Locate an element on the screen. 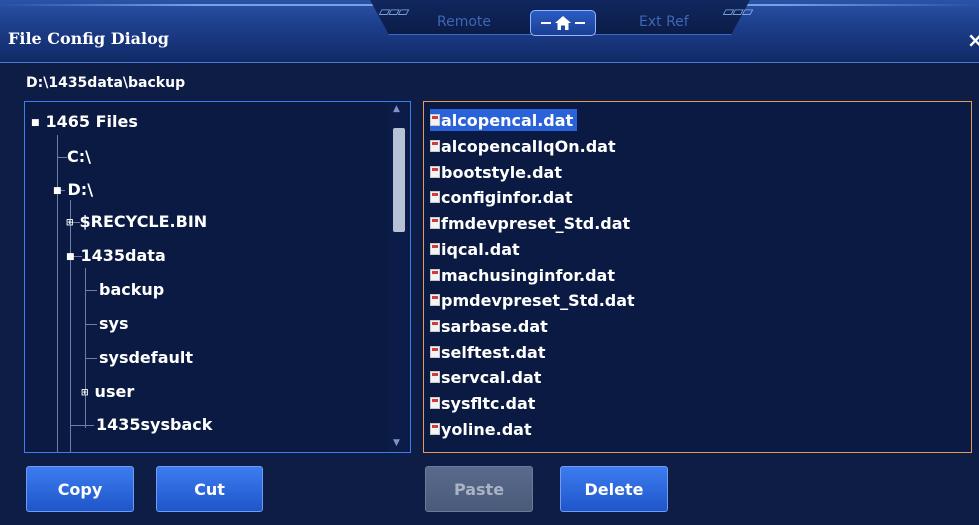 Image resolution: width=979 pixels, height=525 pixels. home-button is located at coordinates (563, 23).